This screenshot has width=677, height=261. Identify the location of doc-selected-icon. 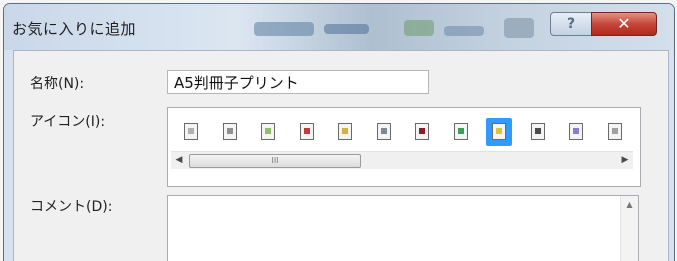
(499, 132).